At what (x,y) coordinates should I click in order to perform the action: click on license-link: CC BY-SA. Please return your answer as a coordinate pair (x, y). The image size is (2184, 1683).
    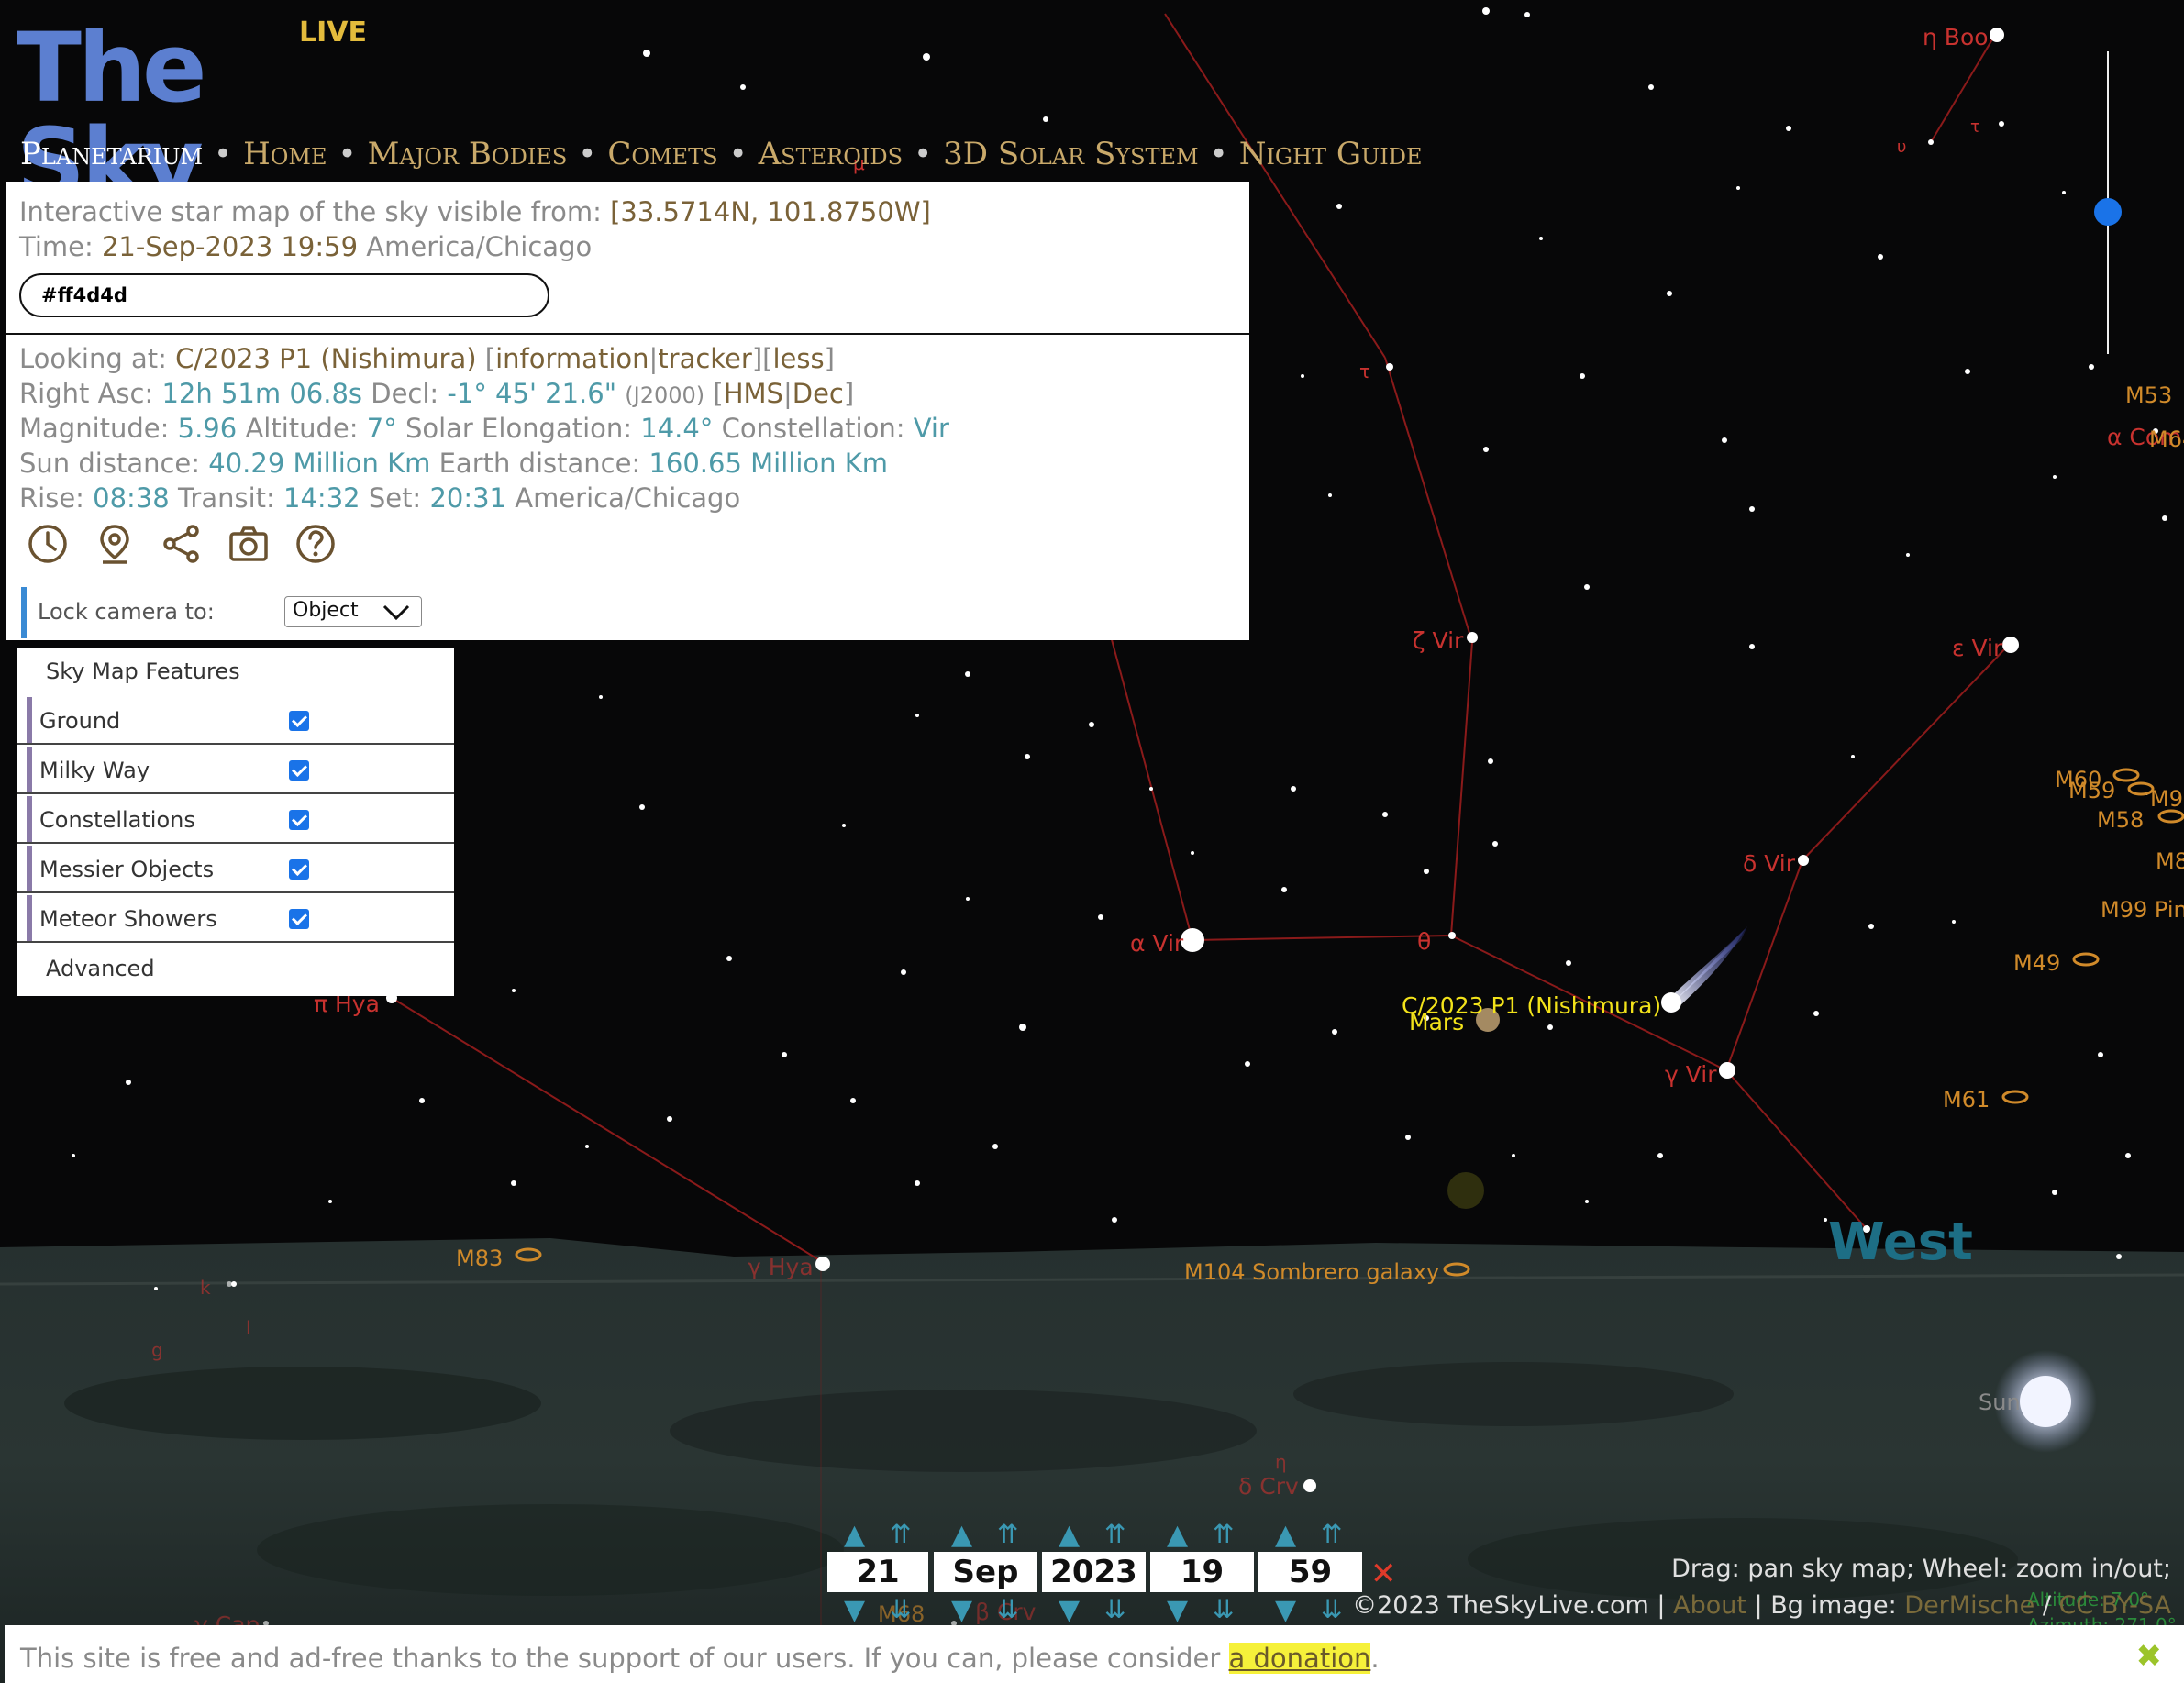
    Looking at the image, I should click on (2115, 1605).